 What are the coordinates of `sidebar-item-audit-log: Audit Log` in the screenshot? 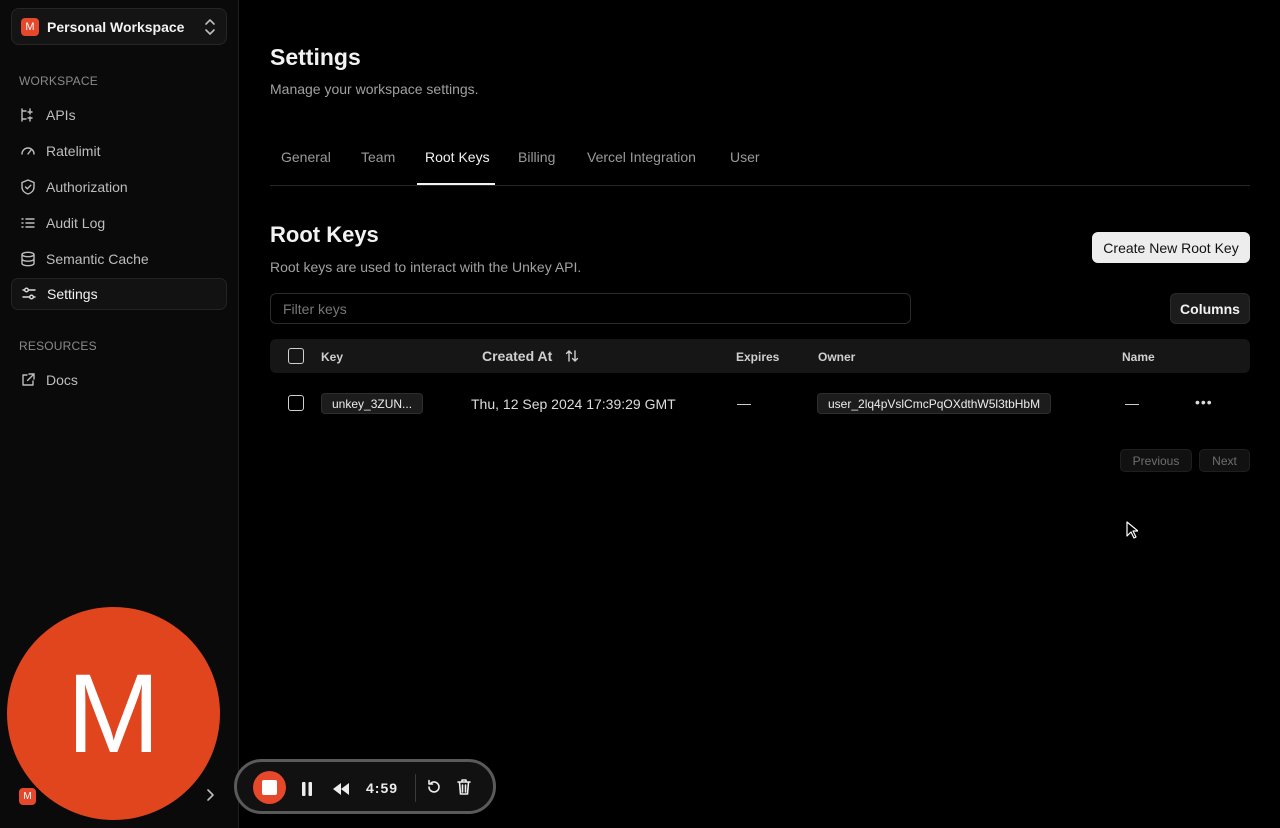 It's located at (119, 223).